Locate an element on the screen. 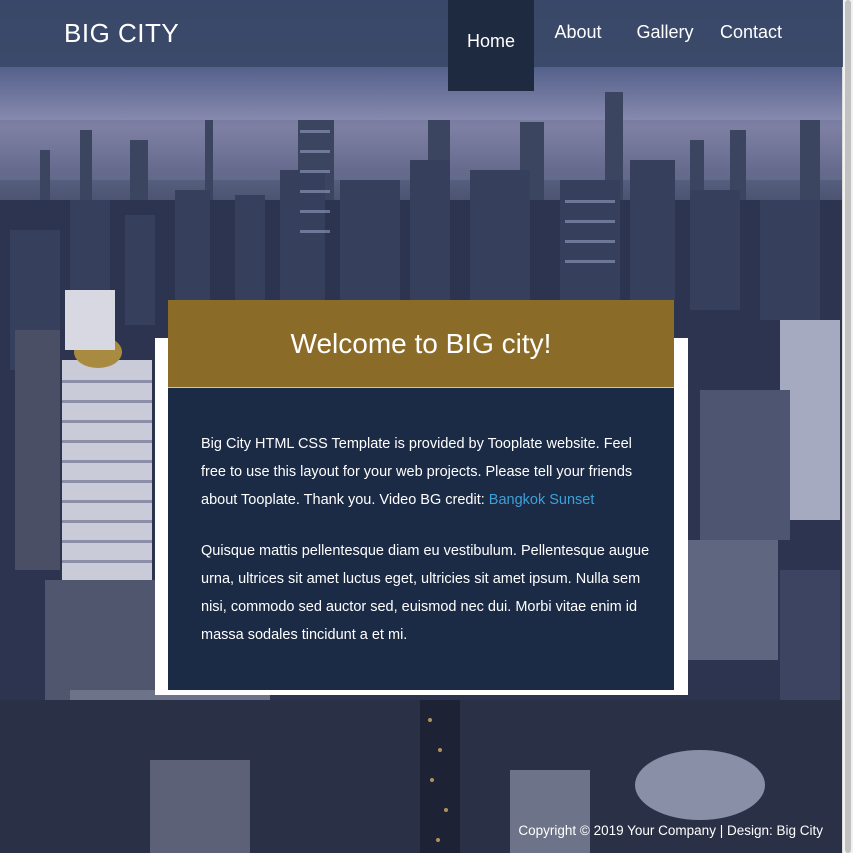 This screenshot has height=853, width=853. welcome-title-bar: Welcome to BIG city! is located at coordinates (421, 344).